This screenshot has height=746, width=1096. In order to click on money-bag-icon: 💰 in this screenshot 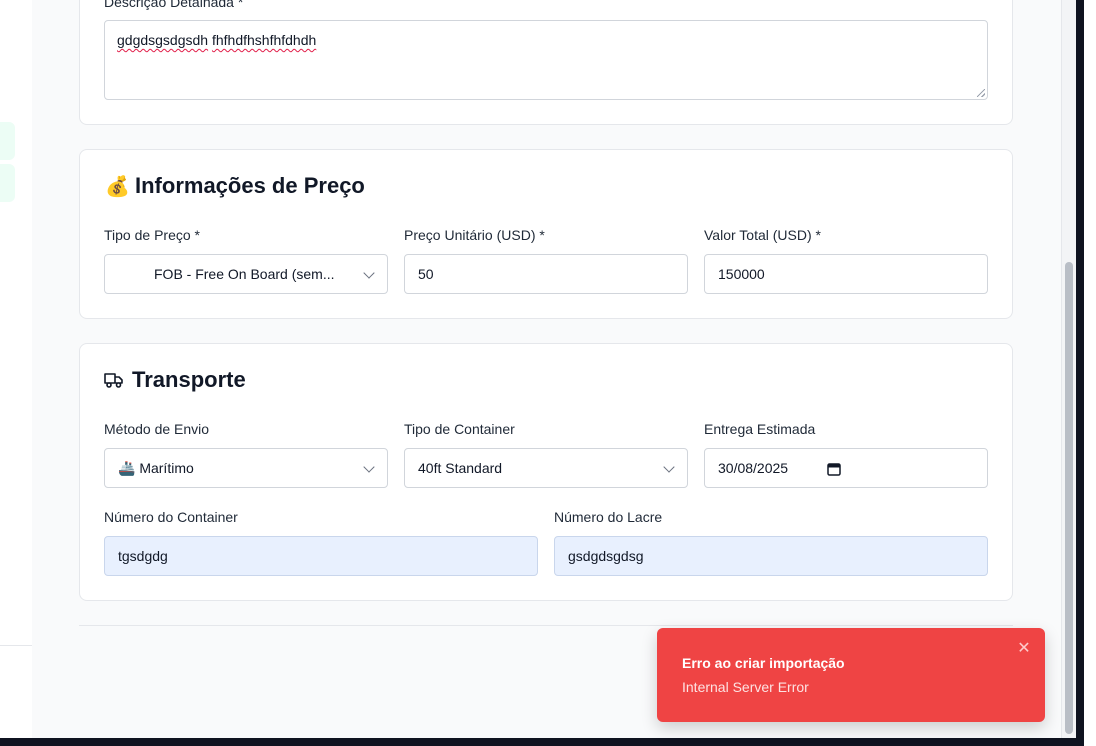, I will do `click(117, 187)`.